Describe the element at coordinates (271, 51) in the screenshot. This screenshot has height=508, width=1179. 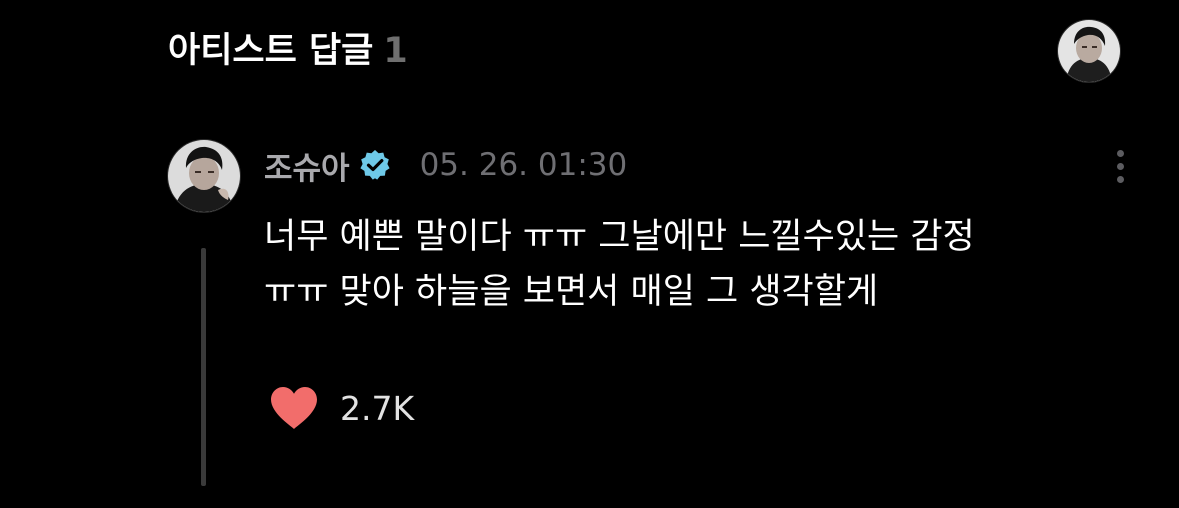
I see `header-title-label: 아티스트 답글` at that location.